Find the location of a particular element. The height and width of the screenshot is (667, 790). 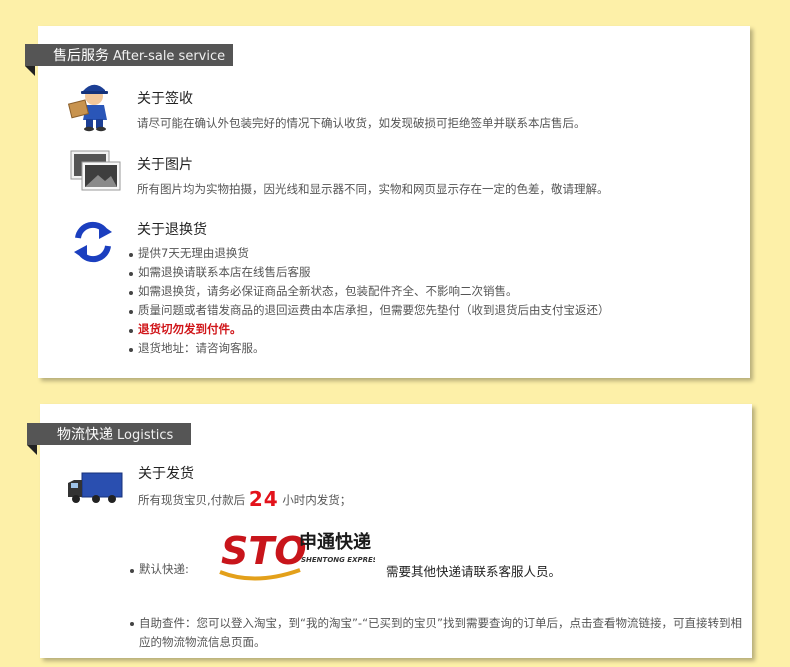

aftersale-section-header: 售后服务 After-sale service is located at coordinates (129, 60).